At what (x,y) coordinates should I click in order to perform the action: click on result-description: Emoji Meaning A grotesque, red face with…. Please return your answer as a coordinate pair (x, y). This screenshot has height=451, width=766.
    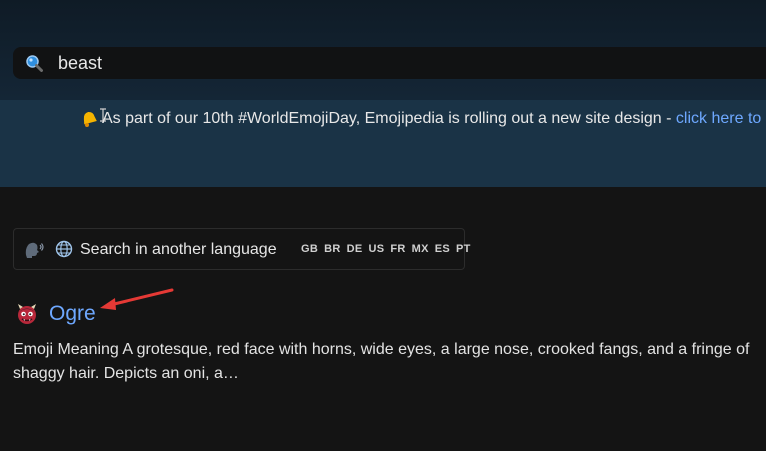
    Looking at the image, I should click on (381, 361).